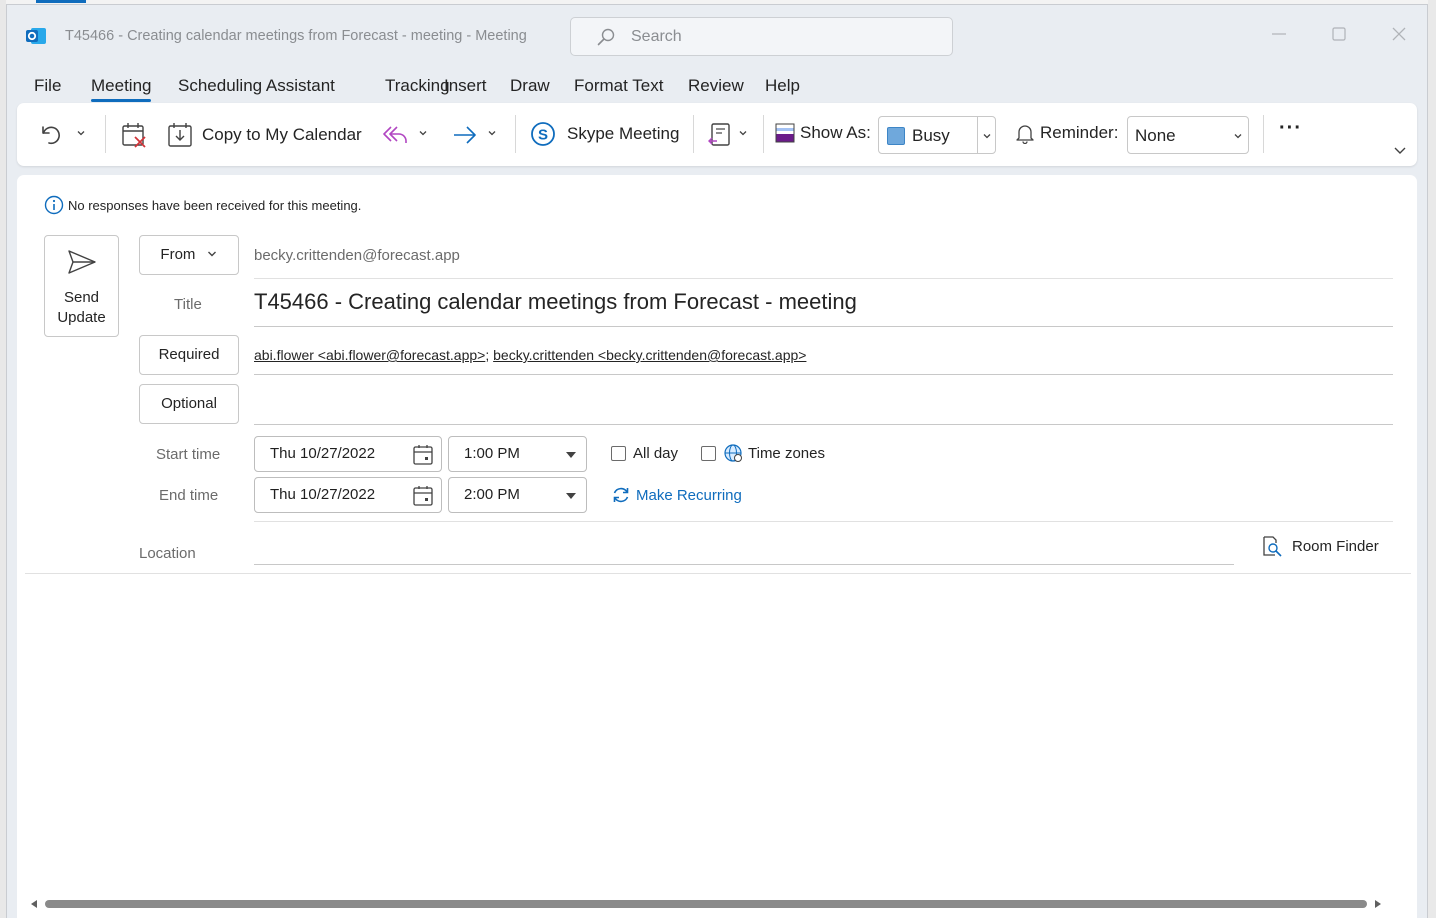 This screenshot has width=1436, height=918. I want to click on skype-icon: S, so click(543, 134).